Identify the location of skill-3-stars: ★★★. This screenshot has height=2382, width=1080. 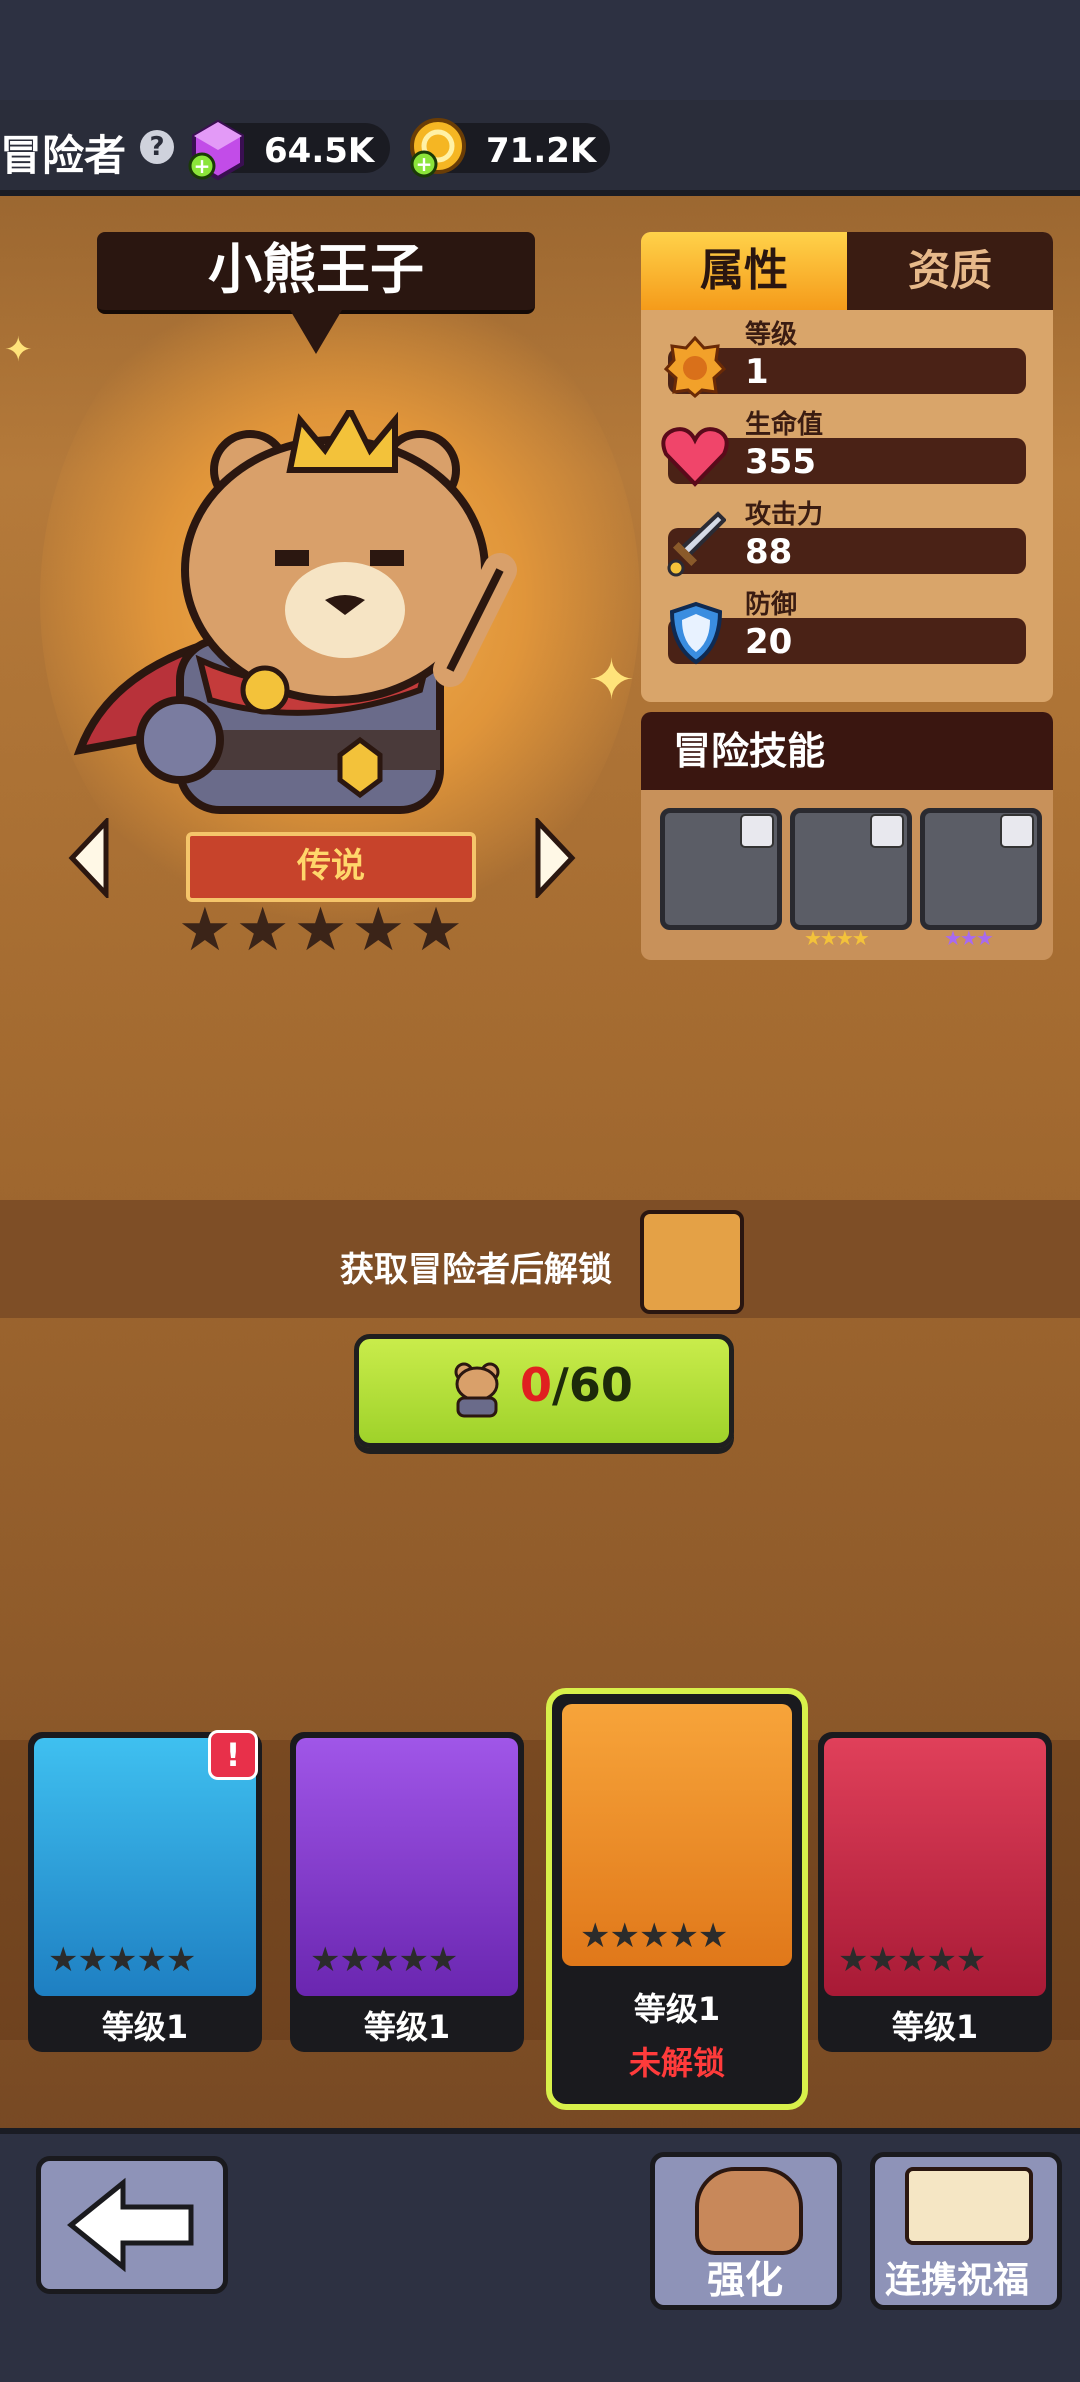
(969, 938).